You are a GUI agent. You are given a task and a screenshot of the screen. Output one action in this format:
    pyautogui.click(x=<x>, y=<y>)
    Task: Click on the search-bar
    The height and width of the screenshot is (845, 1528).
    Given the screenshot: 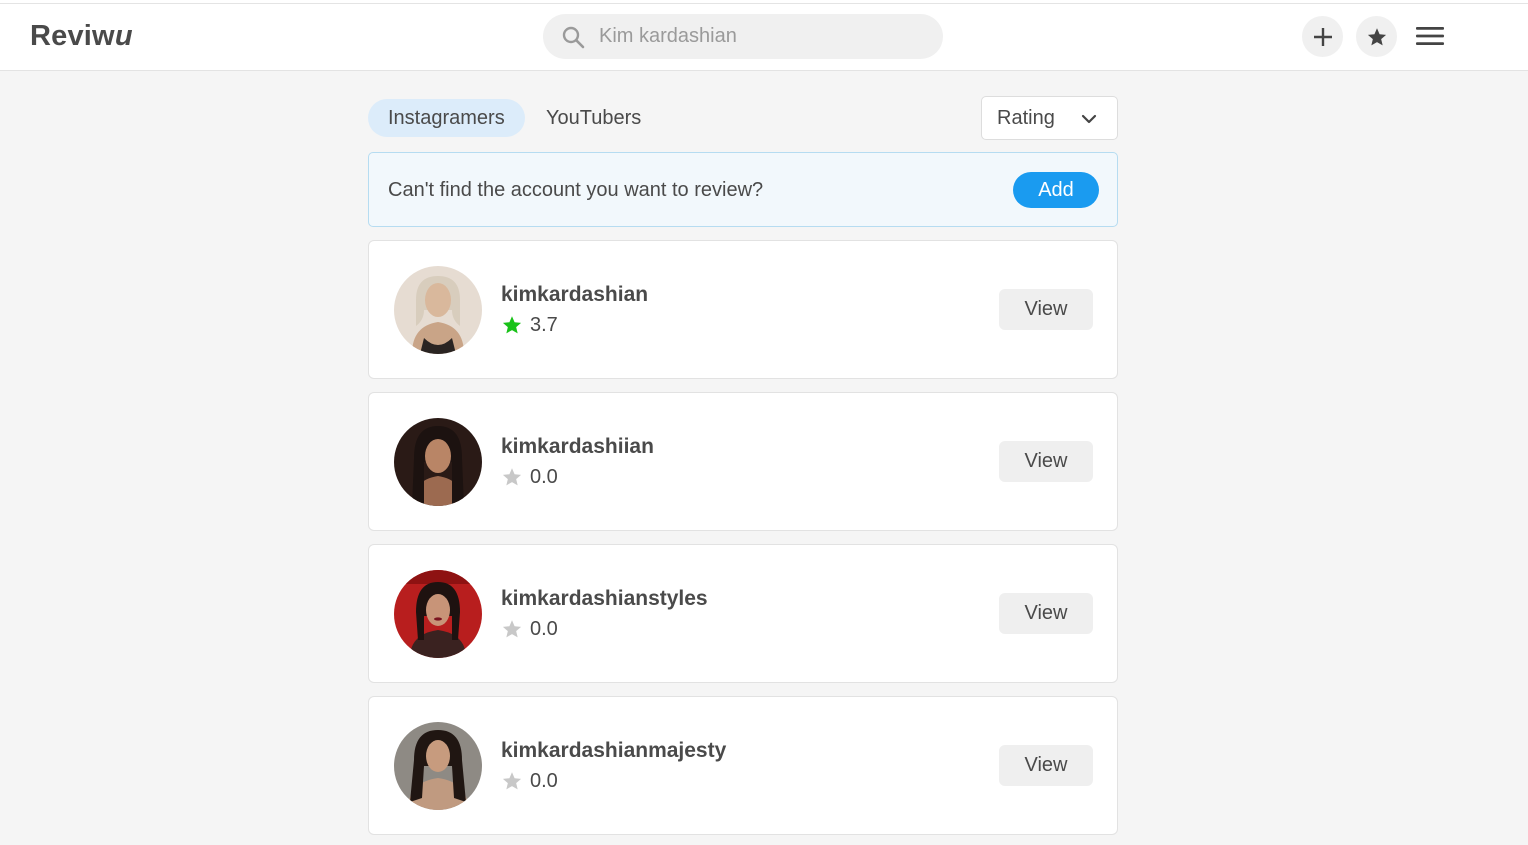 What is the action you would take?
    pyautogui.click(x=743, y=36)
    